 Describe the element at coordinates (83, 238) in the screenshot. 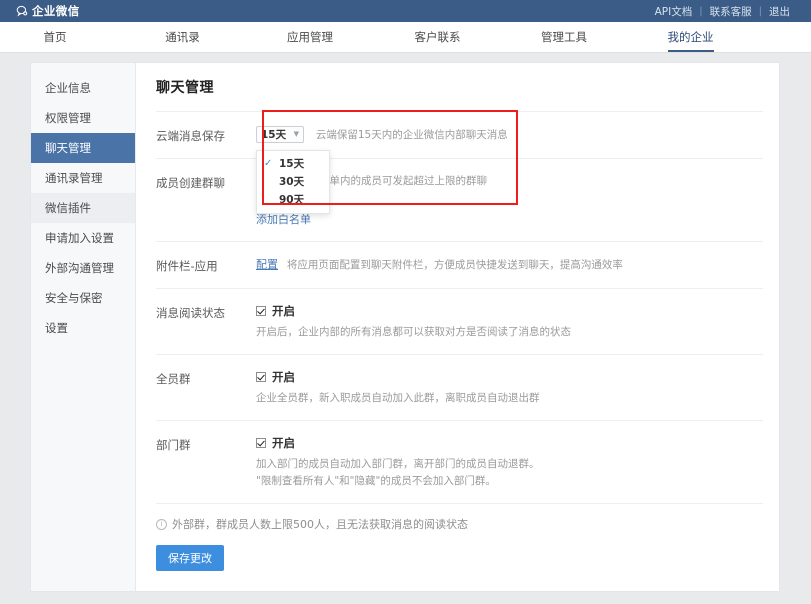

I see `sidebar-item-join-request-settings: 申请加入设置` at that location.